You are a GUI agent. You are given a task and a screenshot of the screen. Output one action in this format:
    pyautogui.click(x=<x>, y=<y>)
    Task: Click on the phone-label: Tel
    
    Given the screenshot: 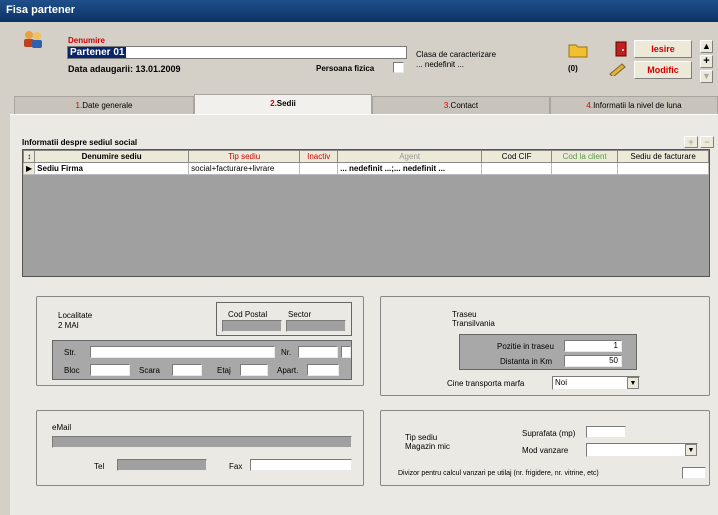 What is the action you would take?
    pyautogui.click(x=99, y=466)
    